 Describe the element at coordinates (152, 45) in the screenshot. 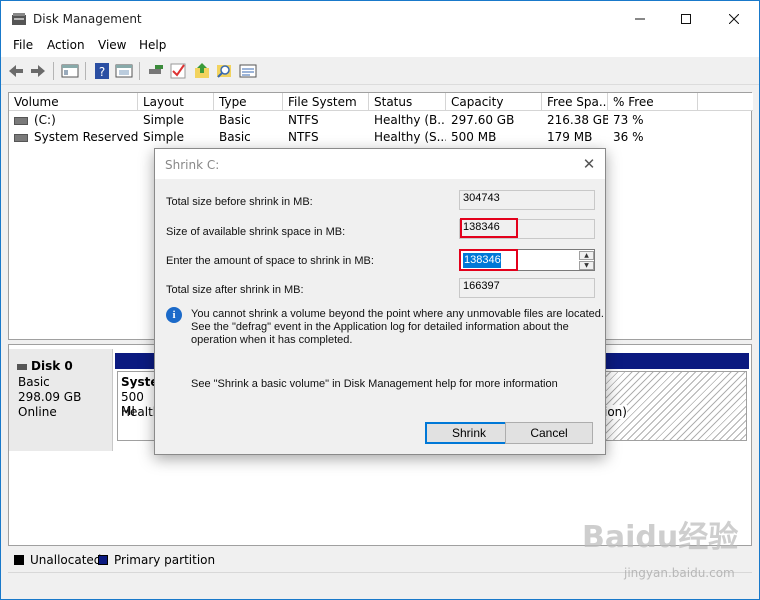

I see `menu-help: Help` at that location.